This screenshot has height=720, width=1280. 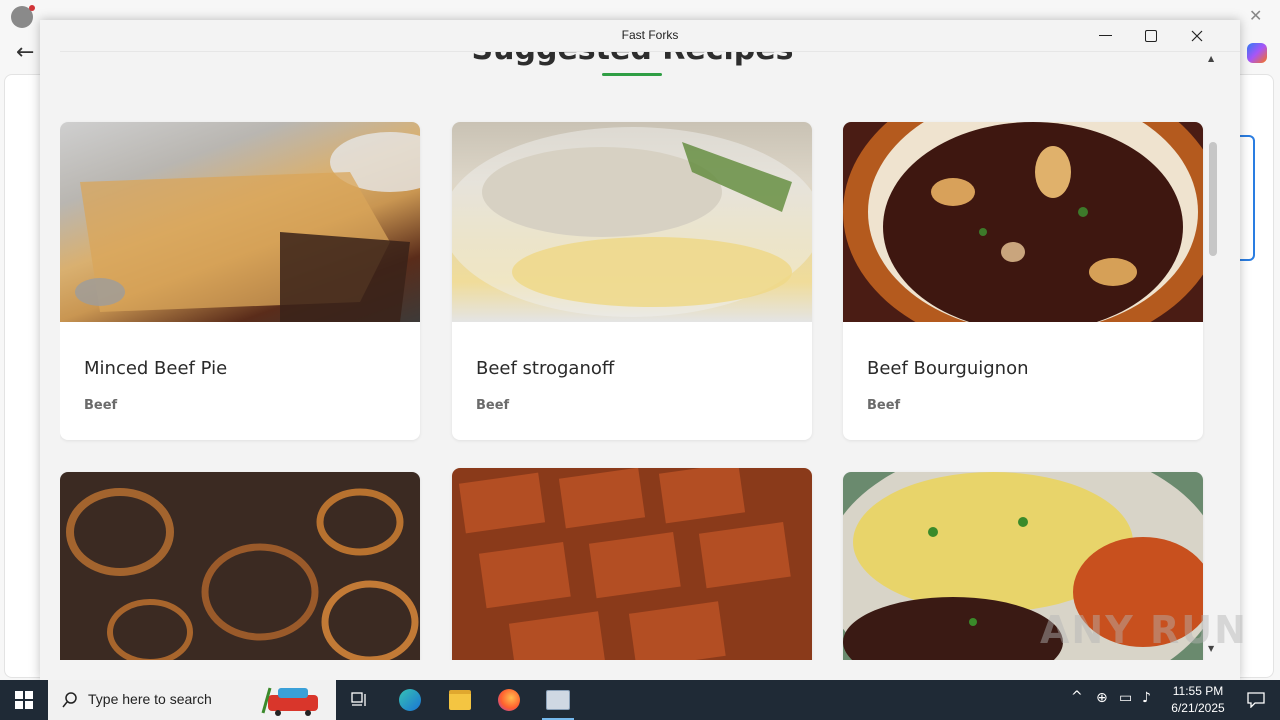 I want to click on recipe-name: Beef Bourguignon, so click(x=948, y=368).